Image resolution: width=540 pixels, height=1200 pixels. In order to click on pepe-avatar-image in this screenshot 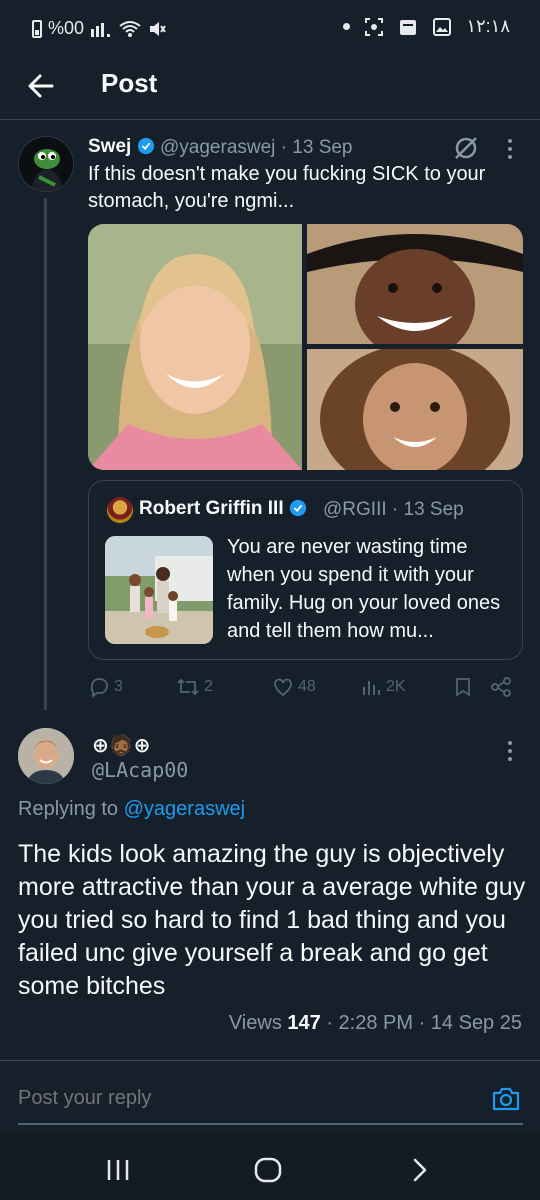, I will do `click(46, 164)`.